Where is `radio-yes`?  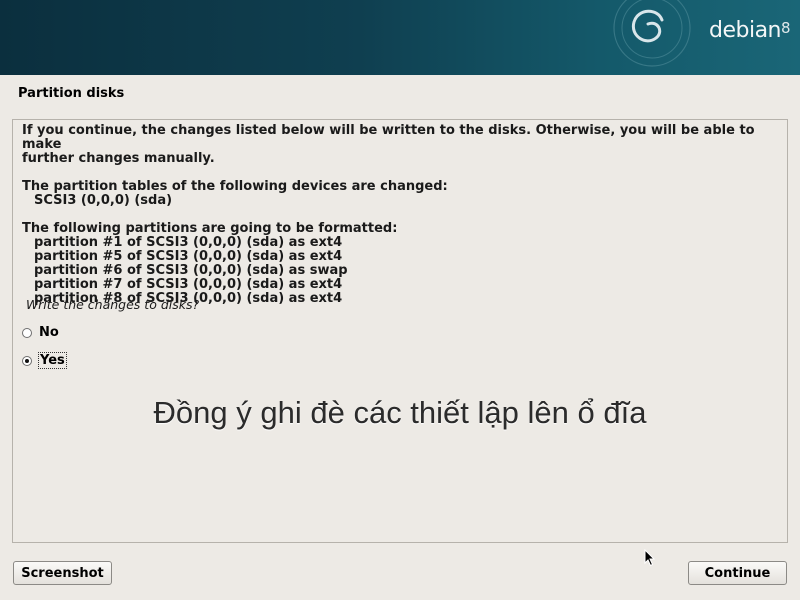
radio-yes is located at coordinates (27, 360).